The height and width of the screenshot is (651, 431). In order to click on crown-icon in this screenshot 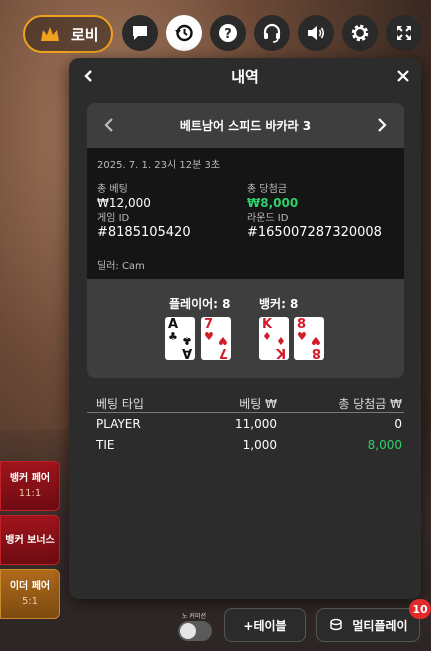, I will do `click(50, 34)`.